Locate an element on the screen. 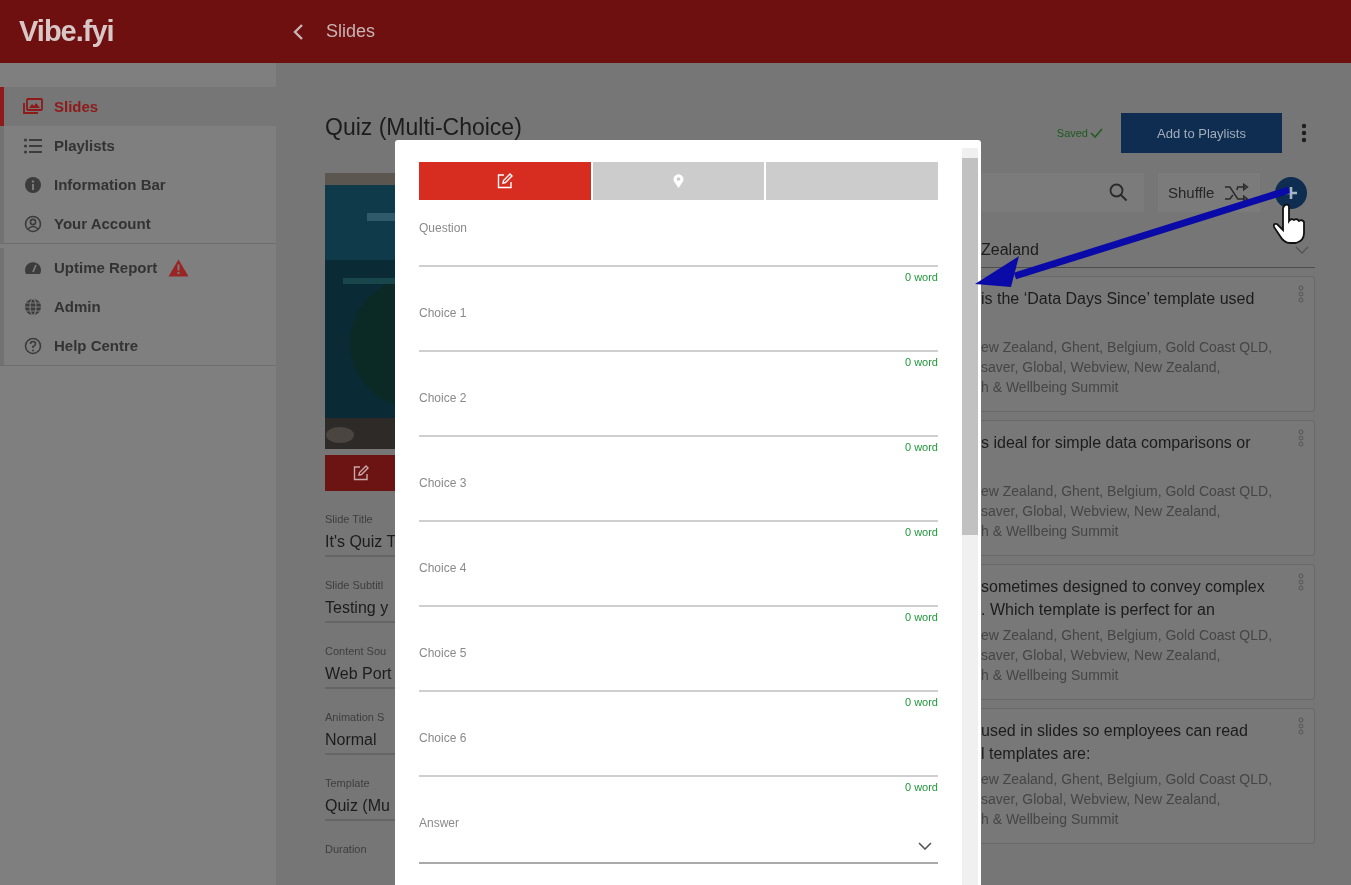 Image resolution: width=1351 pixels, height=885 pixels. sidebar-item: Admin is located at coordinates (138, 306).